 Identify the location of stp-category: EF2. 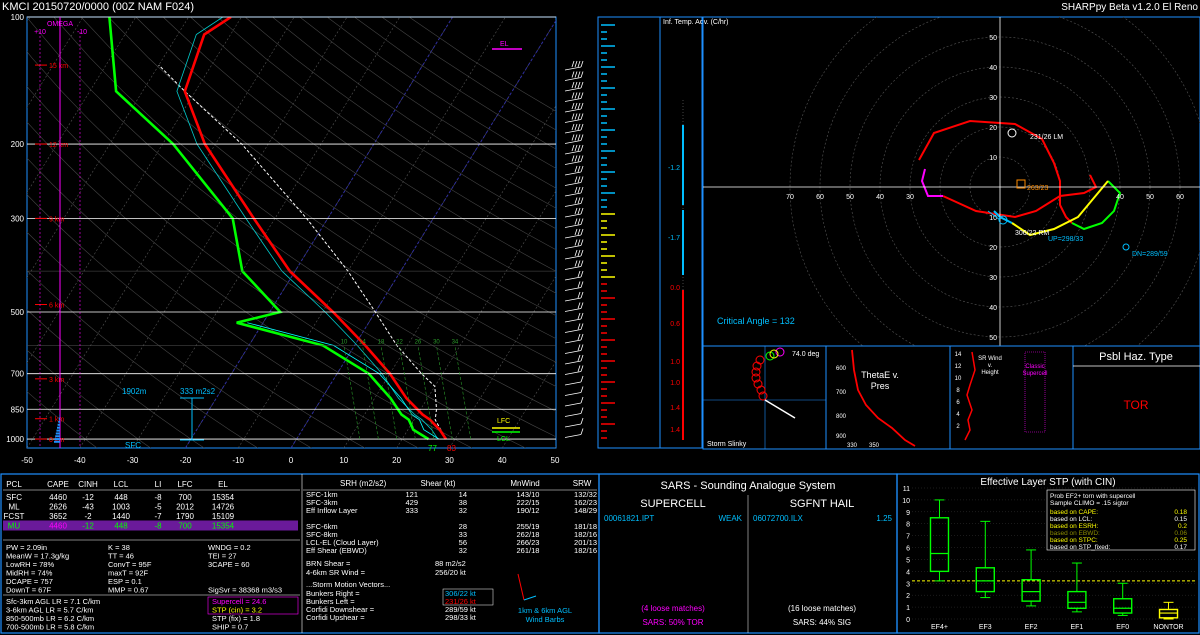
(1031, 627).